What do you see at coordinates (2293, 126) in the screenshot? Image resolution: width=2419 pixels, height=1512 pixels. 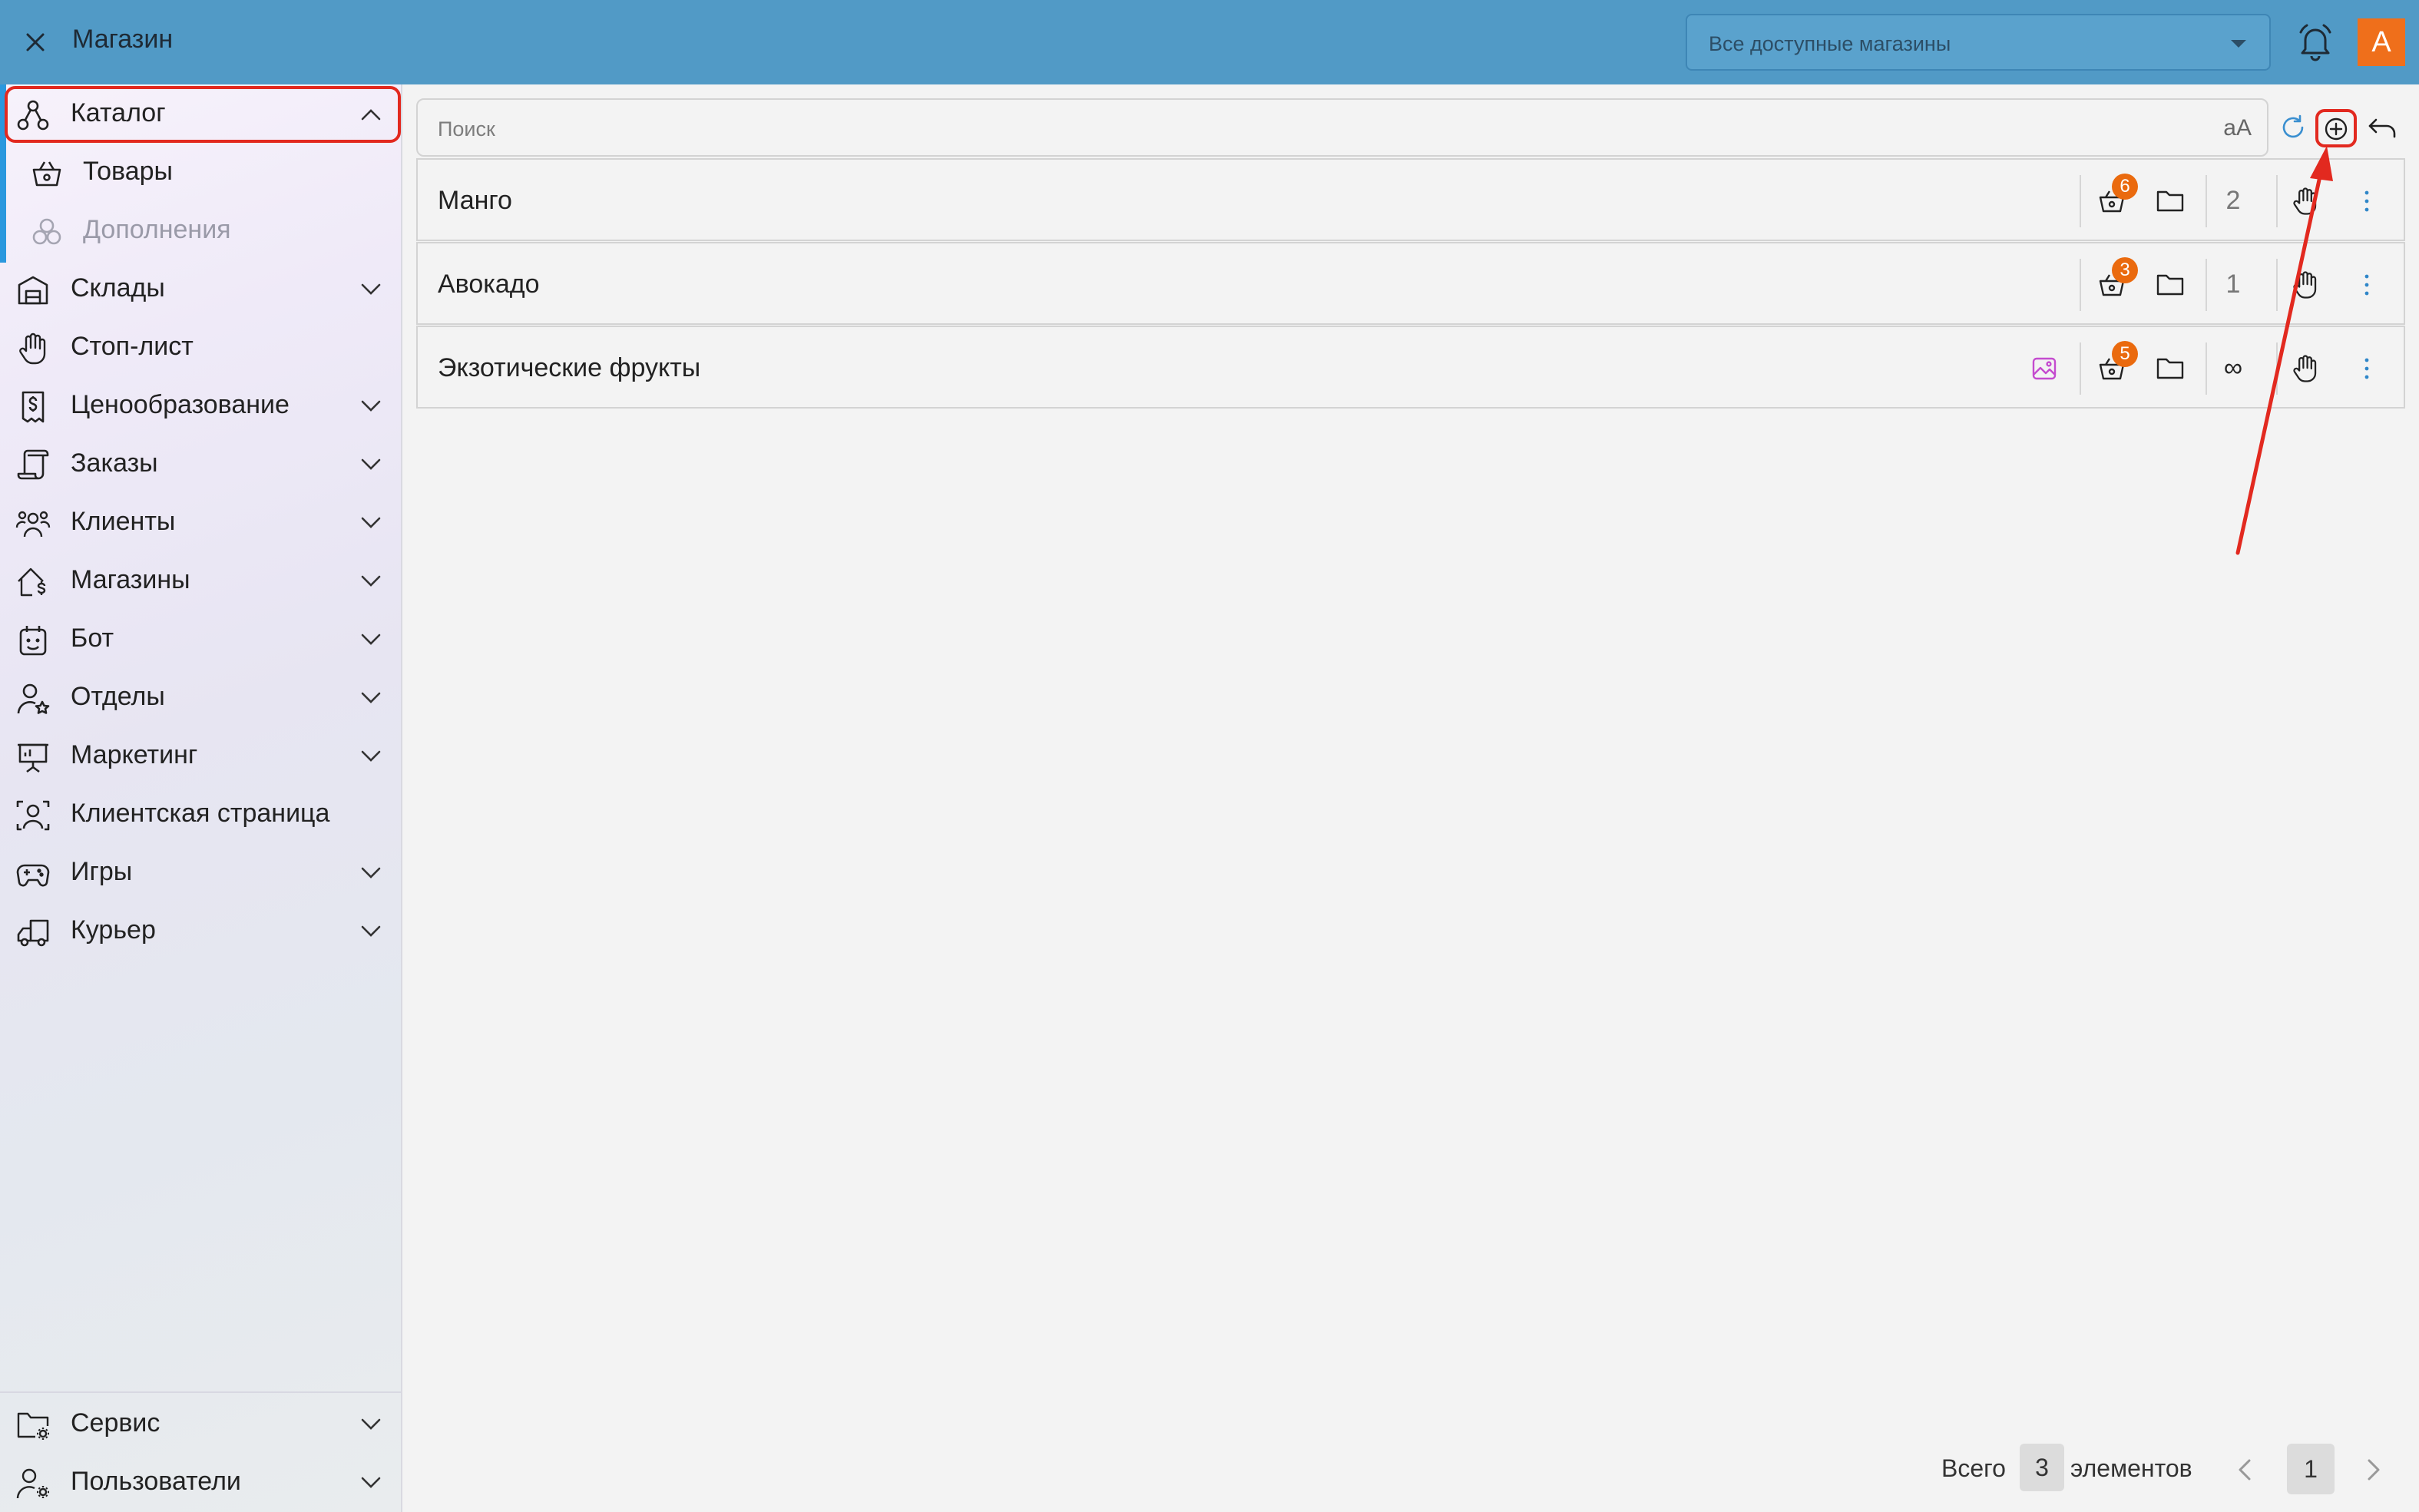 I see `refresh-icon` at bounding box center [2293, 126].